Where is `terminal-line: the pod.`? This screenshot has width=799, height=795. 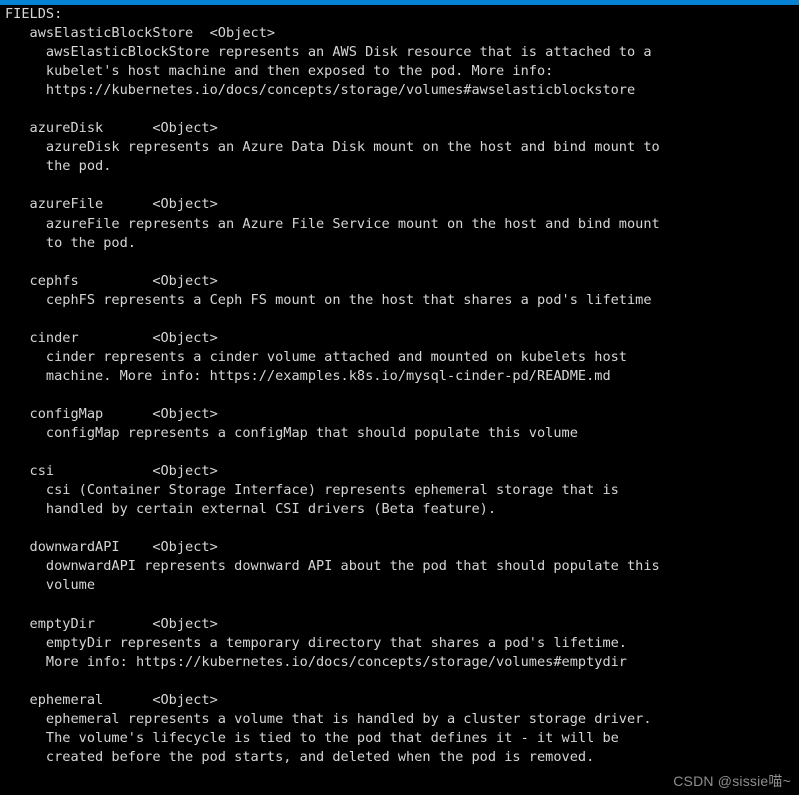
terminal-line: the pod. is located at coordinates (58, 166).